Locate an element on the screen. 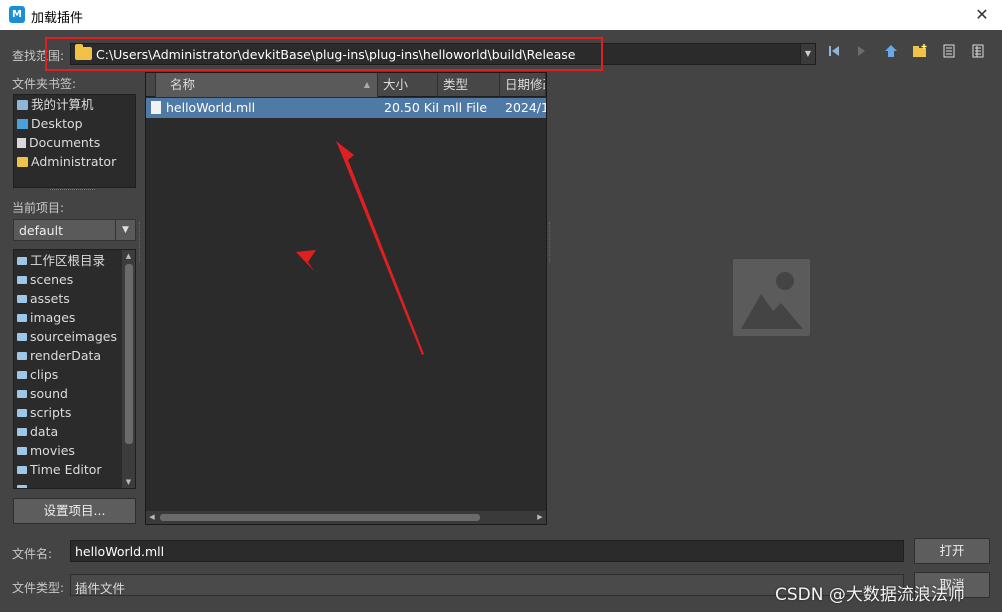 This screenshot has height=612, width=1002. filetype-selected: 插件文件 is located at coordinates (100, 588).